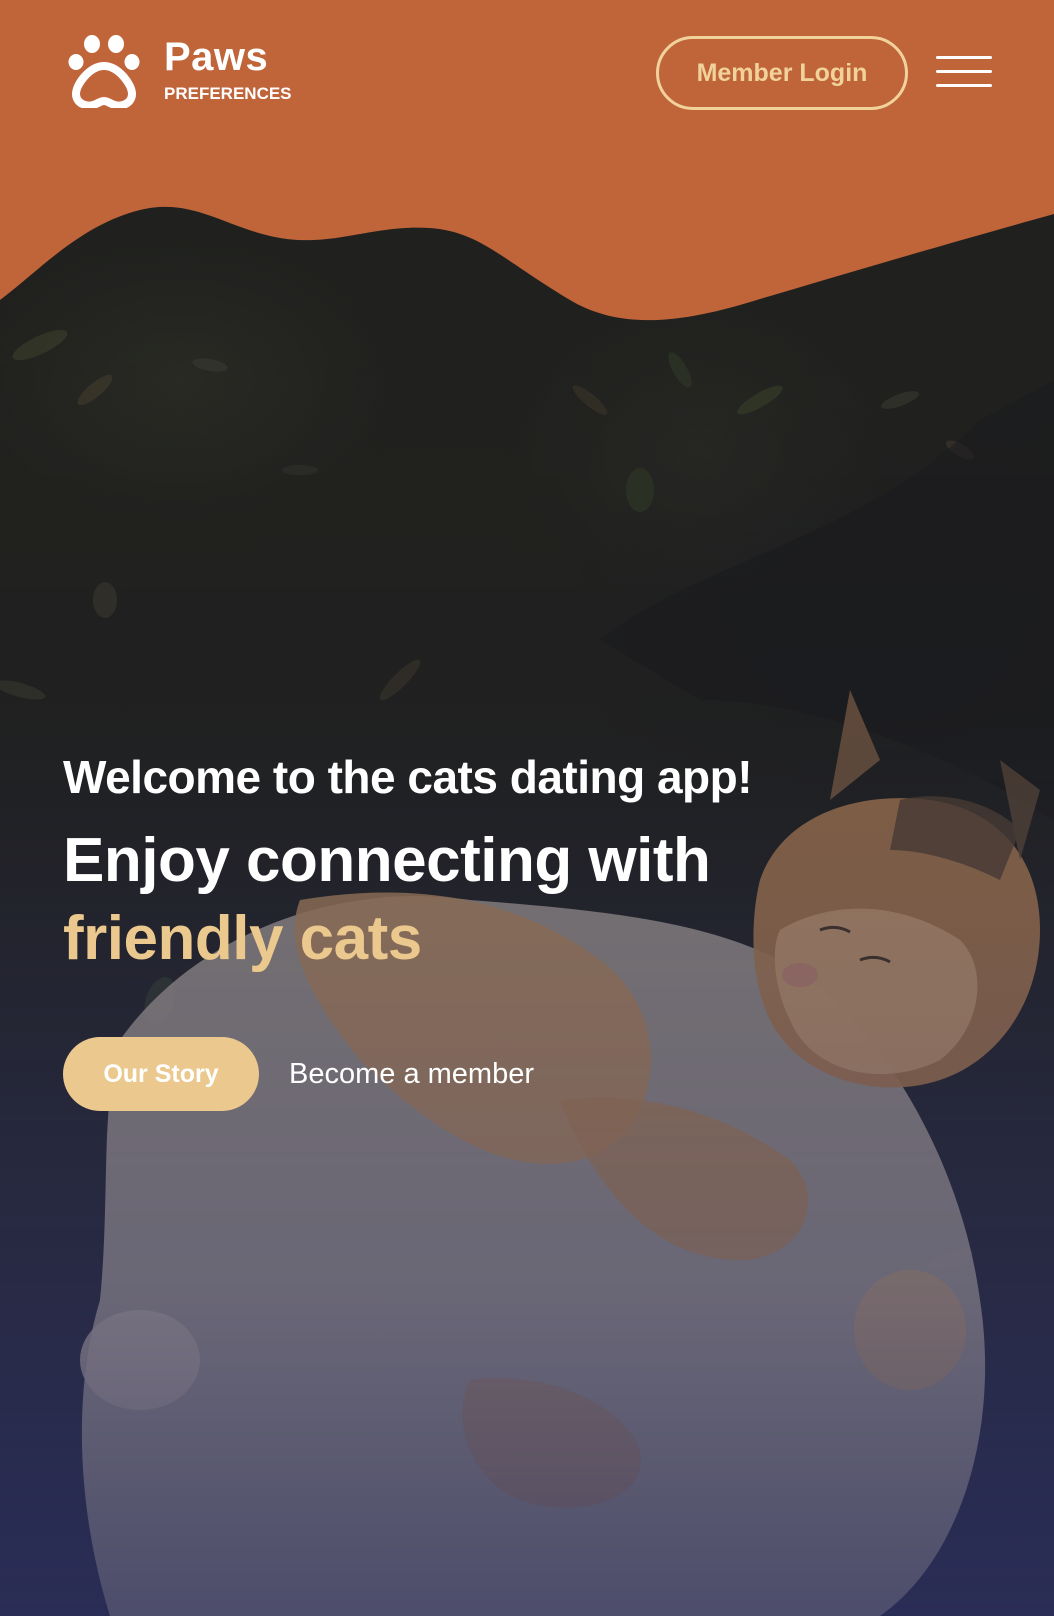 This screenshot has height=1616, width=1054. Describe the element at coordinates (533, 900) in the screenshot. I see `hero-headline: Enjoy connecting with friendly cats` at that location.